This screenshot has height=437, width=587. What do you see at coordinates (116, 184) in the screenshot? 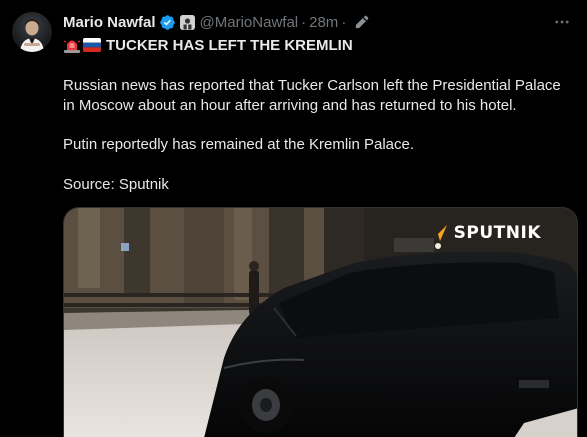
I see `tweet-source: Source: Sputnik` at bounding box center [116, 184].